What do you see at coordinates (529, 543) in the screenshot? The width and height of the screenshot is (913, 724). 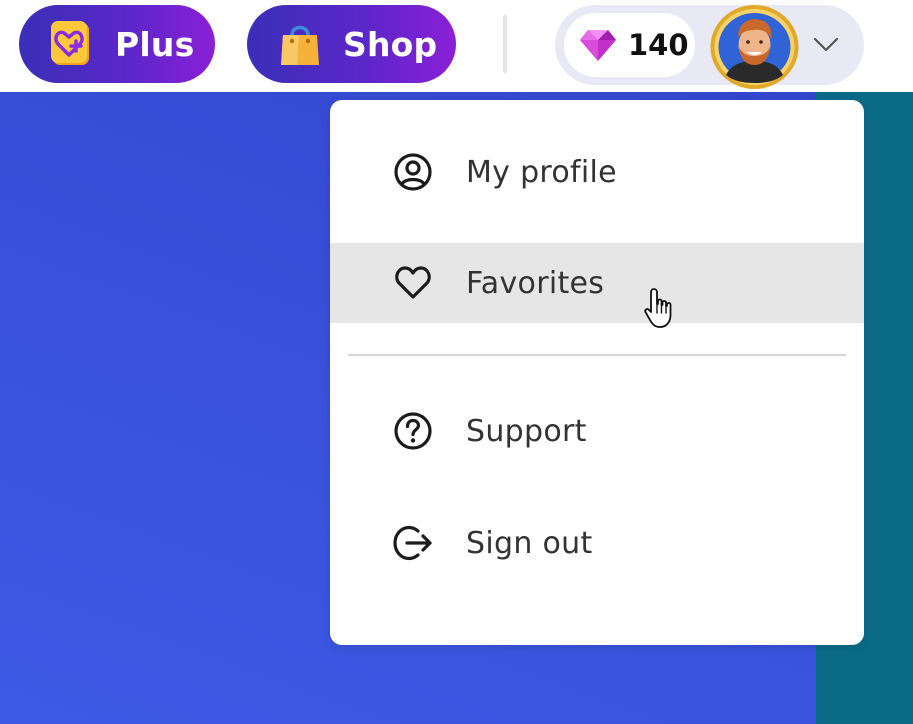 I see `menu-item-label: Sign out` at bounding box center [529, 543].